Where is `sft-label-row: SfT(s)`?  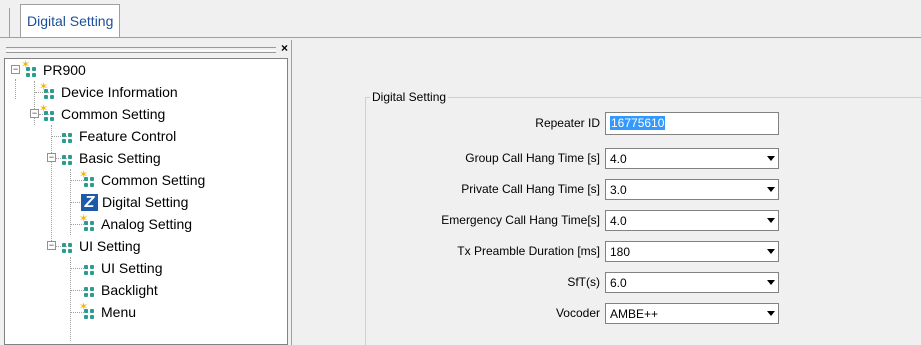 sft-label-row: SfT(s) is located at coordinates (450, 282).